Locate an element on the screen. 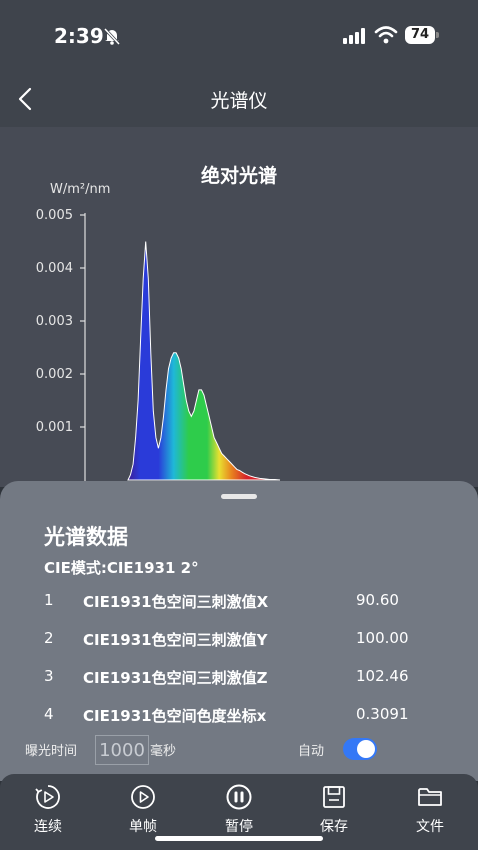 The height and width of the screenshot is (850, 478). status-bar: 2:39 74 is located at coordinates (239, 36).